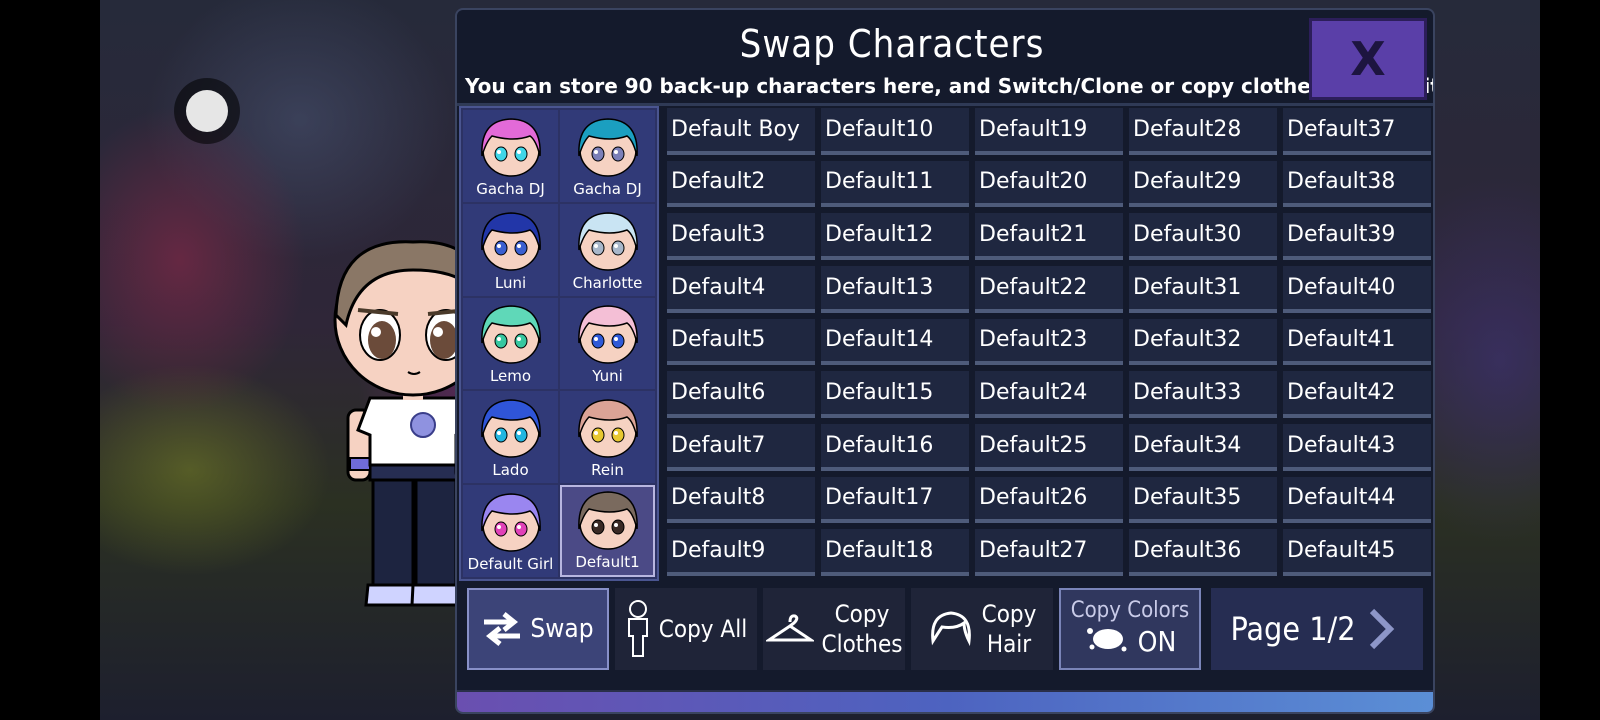 The width and height of the screenshot is (1600, 720). I want to click on default-character-slot: Default19, so click(1049, 131).